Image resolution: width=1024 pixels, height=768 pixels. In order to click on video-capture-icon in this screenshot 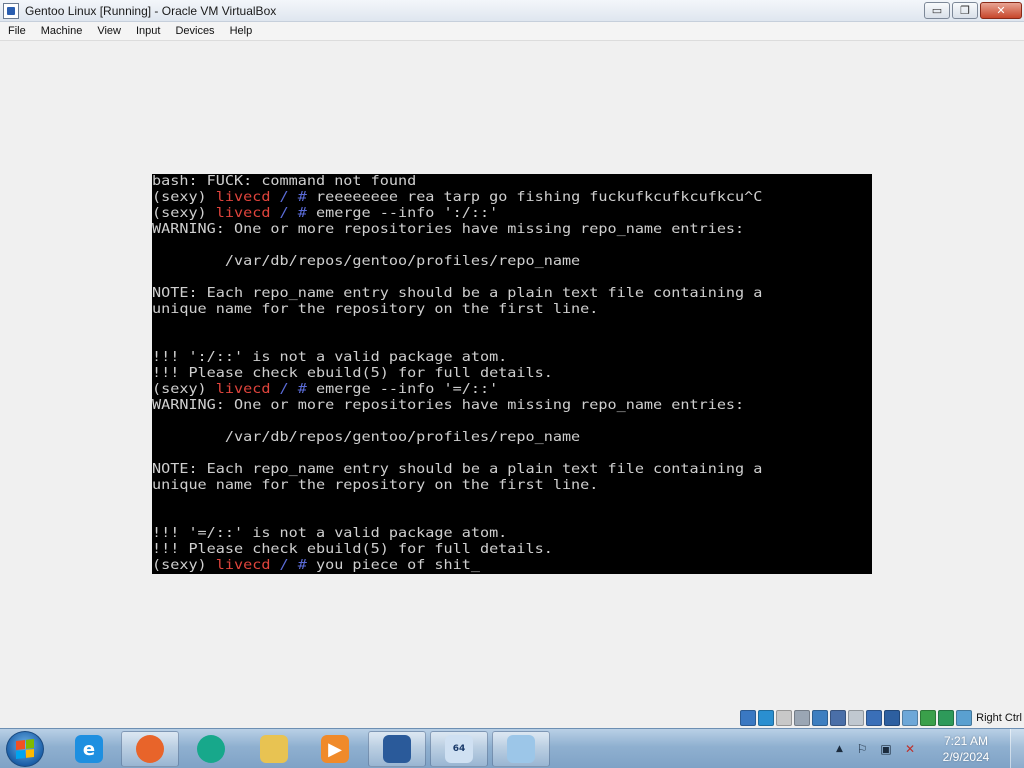, I will do `click(892, 717)`.